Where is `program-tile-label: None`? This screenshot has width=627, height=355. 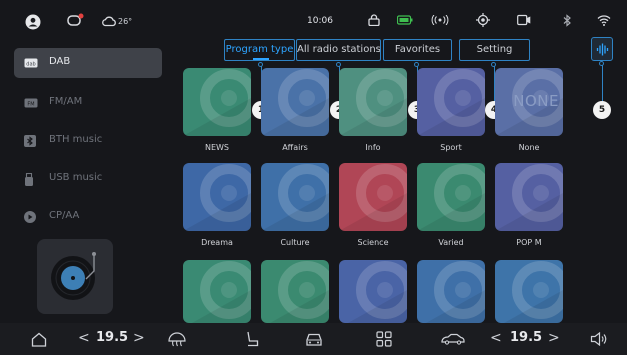 program-tile-label: None is located at coordinates (529, 147).